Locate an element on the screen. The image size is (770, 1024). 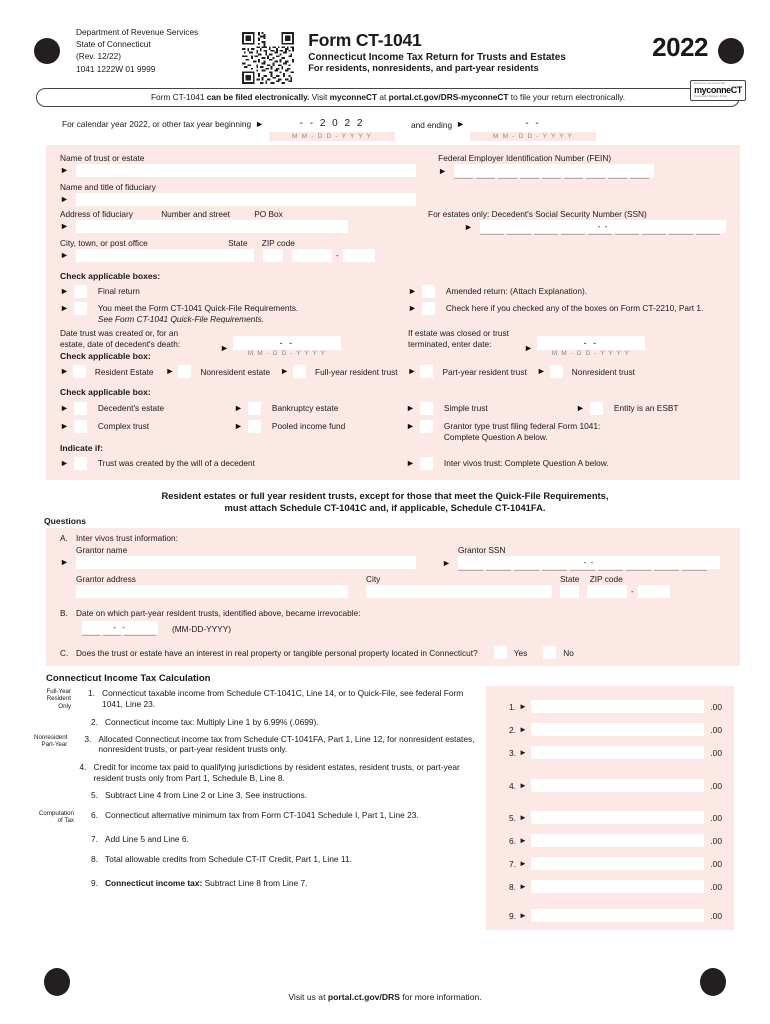
tax-line-6-number: 6. is located at coordinates (94, 814).